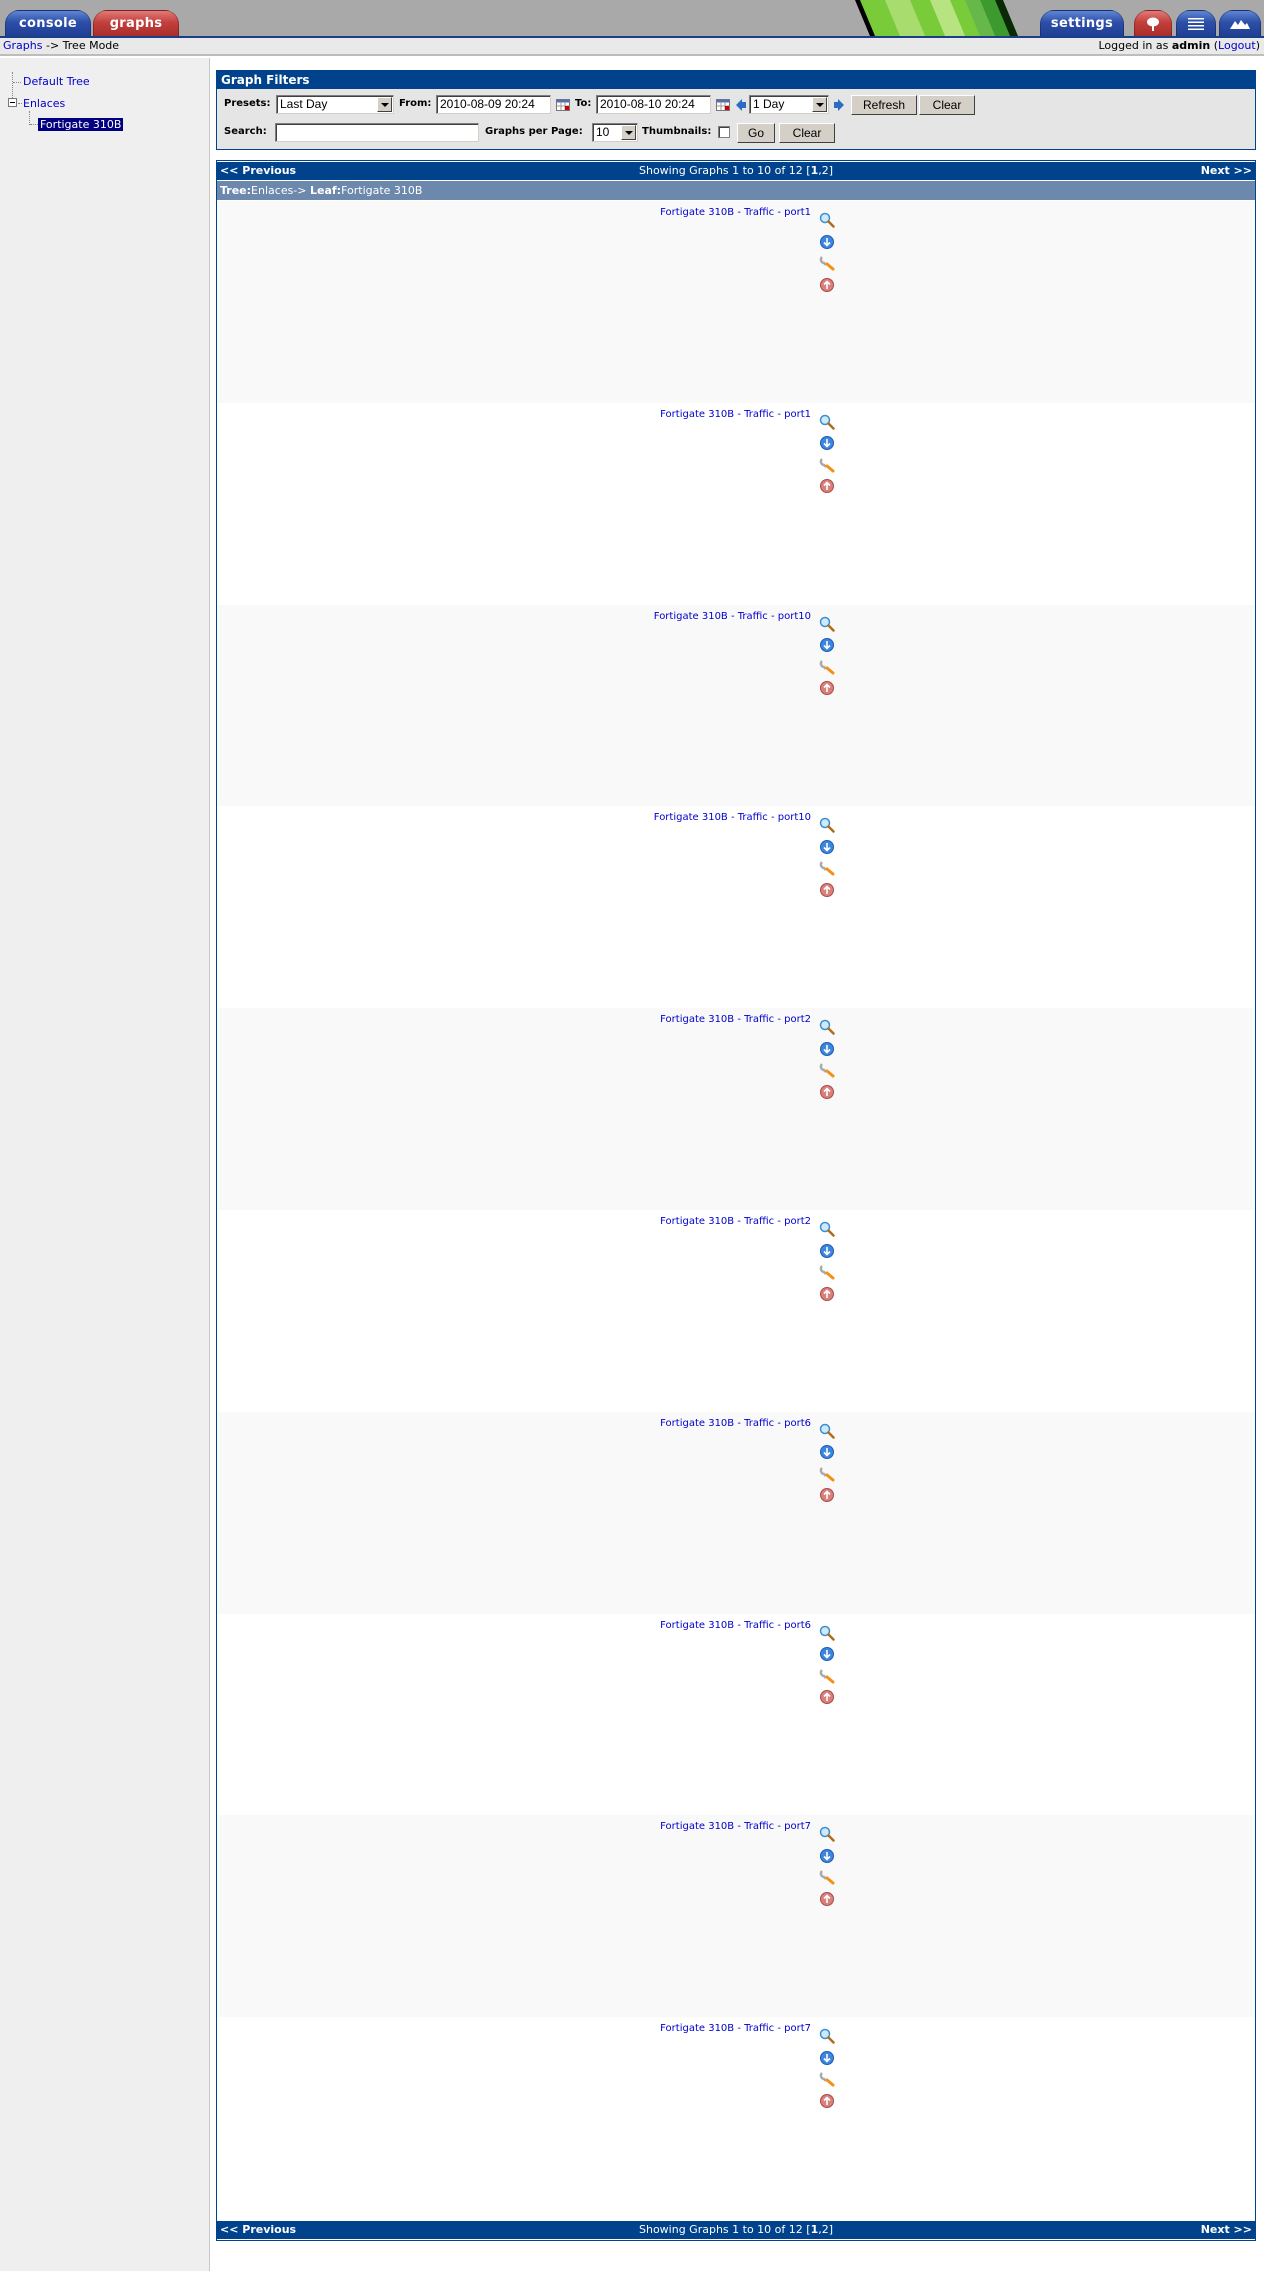 The width and height of the screenshot is (1264, 2271). Describe the element at coordinates (653, 104) in the screenshot. I see `to-date-input: 2010-08-10 20:24` at that location.